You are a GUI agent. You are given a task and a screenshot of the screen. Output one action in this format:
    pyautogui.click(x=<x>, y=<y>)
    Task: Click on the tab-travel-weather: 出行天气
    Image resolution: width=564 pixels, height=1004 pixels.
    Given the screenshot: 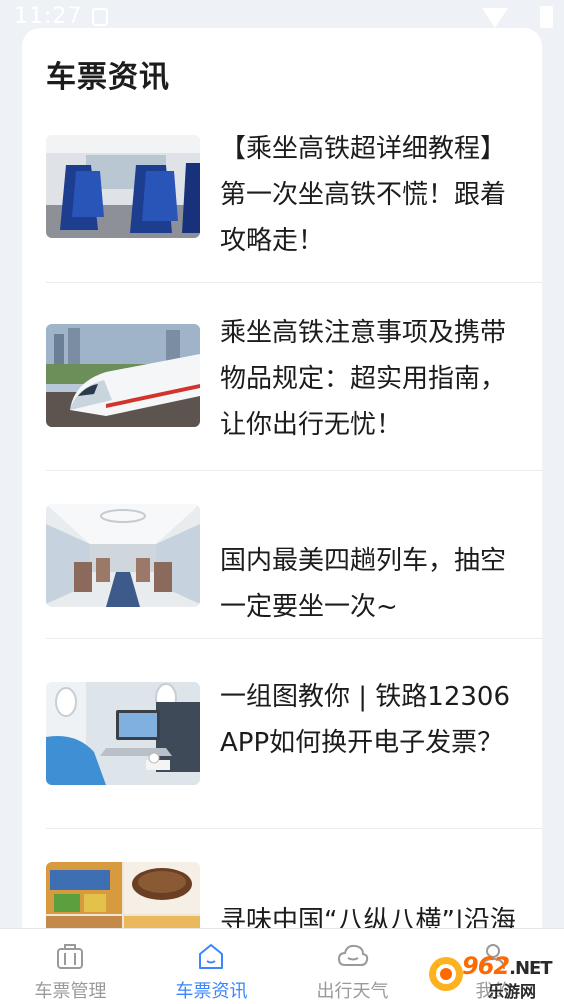 What is the action you would take?
    pyautogui.click(x=352, y=966)
    